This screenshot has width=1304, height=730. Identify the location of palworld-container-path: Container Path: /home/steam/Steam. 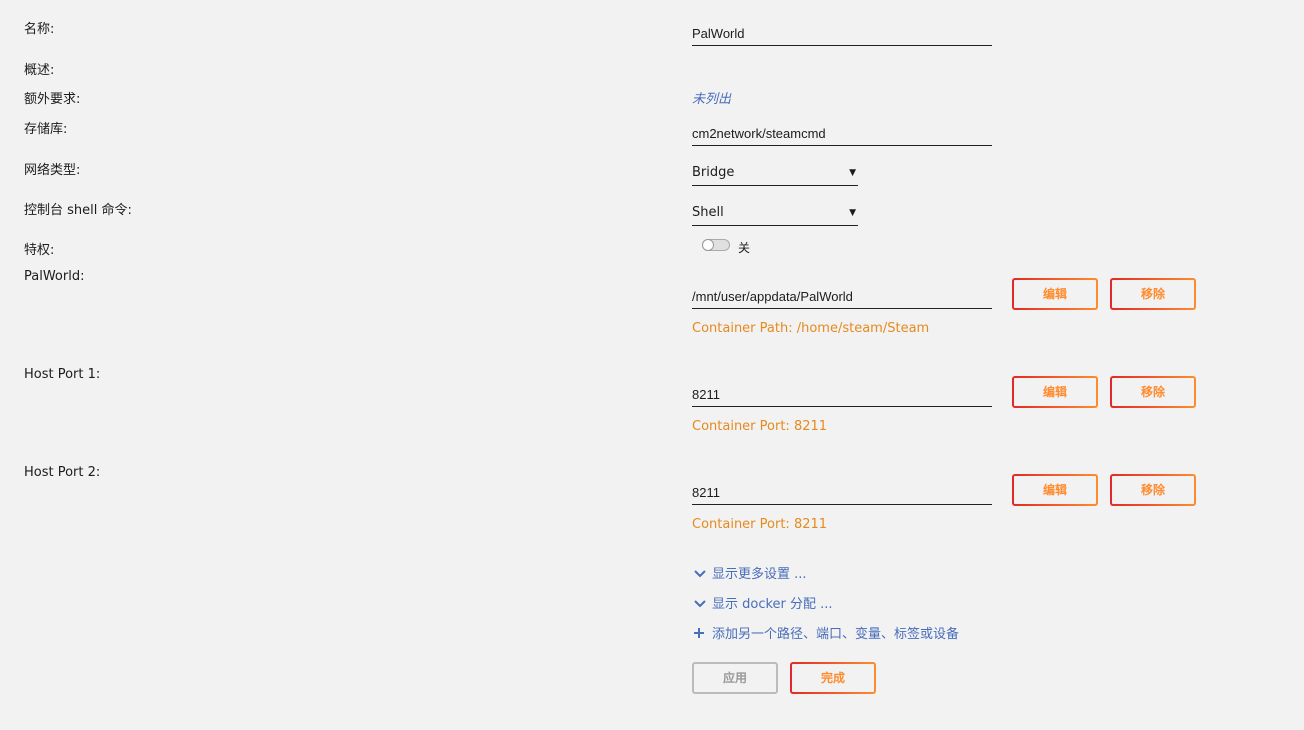
(811, 328).